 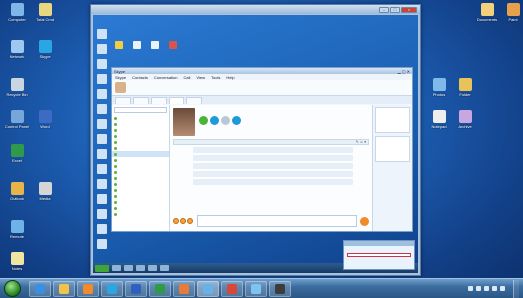 I want to click on desktop-icon: Network, so click(x=17, y=49).